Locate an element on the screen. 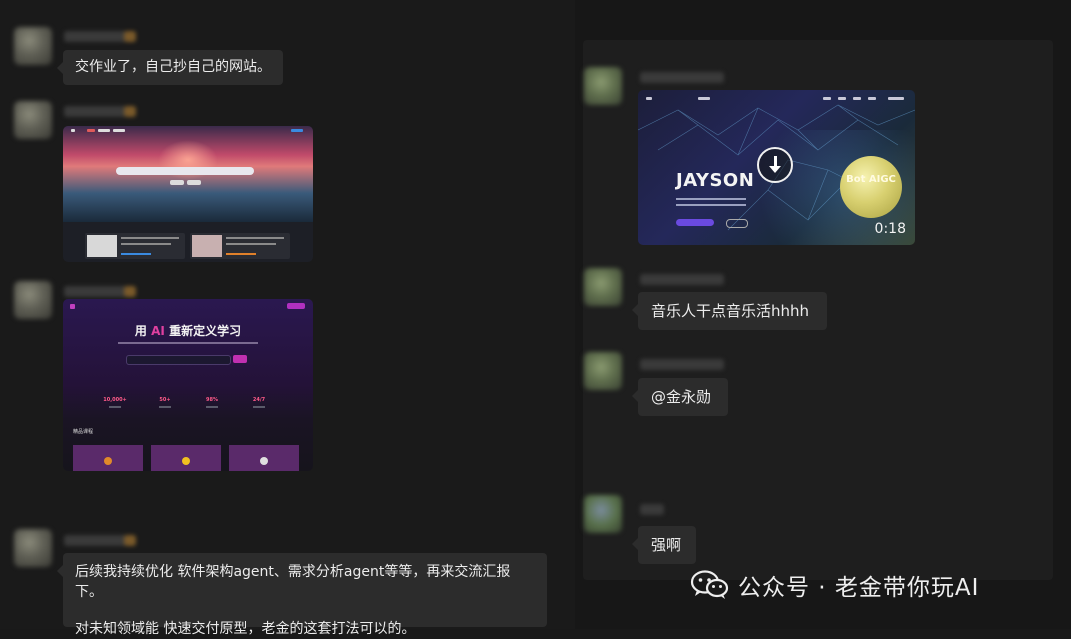 The image size is (1071, 639). title-prefix: 用 is located at coordinates (140, 331).